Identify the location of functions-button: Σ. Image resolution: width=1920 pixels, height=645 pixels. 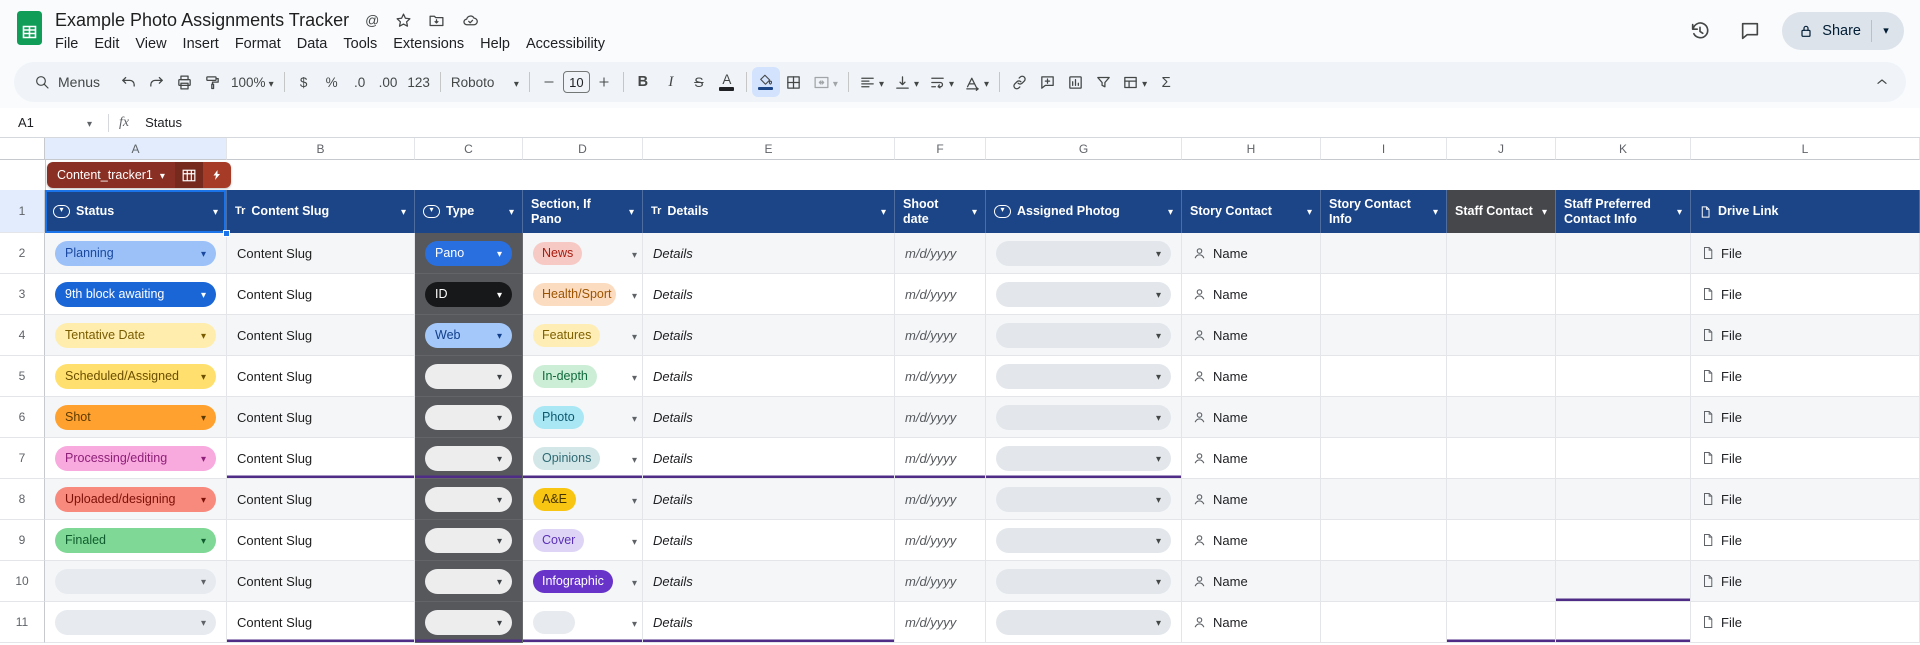
(1166, 82).